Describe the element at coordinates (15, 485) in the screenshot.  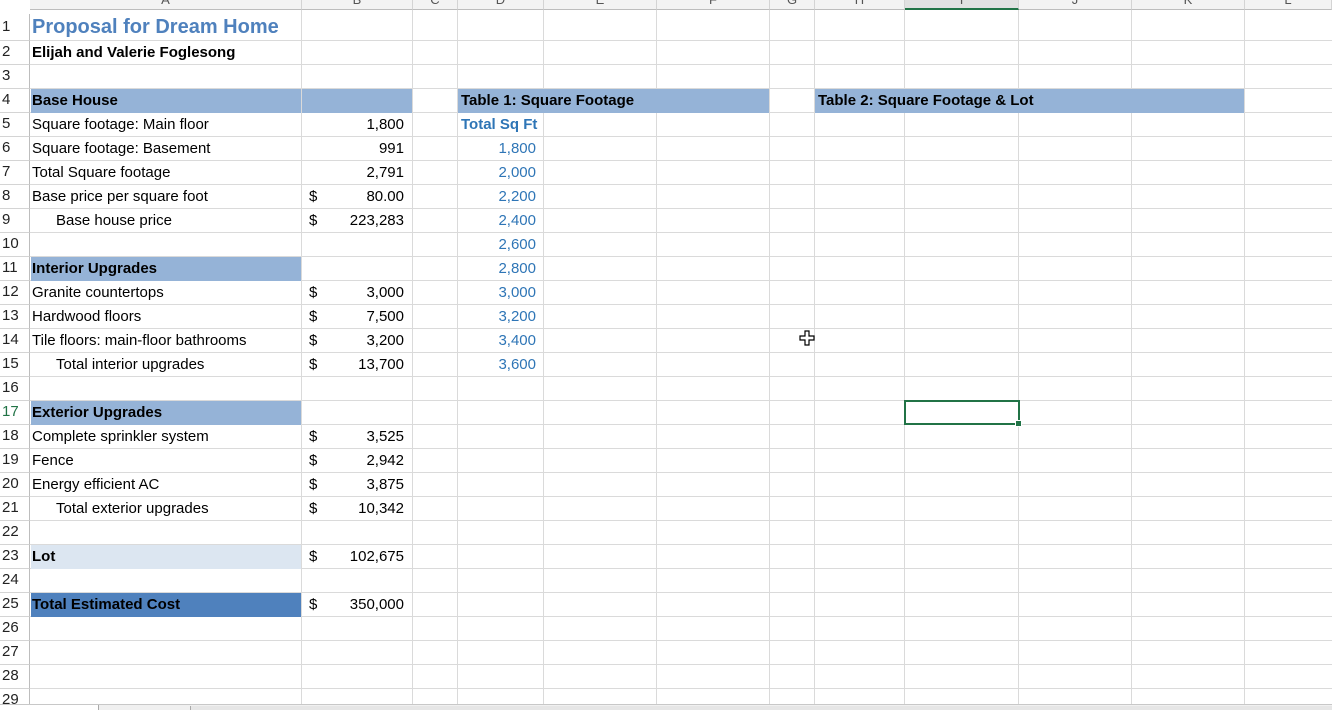
I see `row-header-20: 20` at that location.